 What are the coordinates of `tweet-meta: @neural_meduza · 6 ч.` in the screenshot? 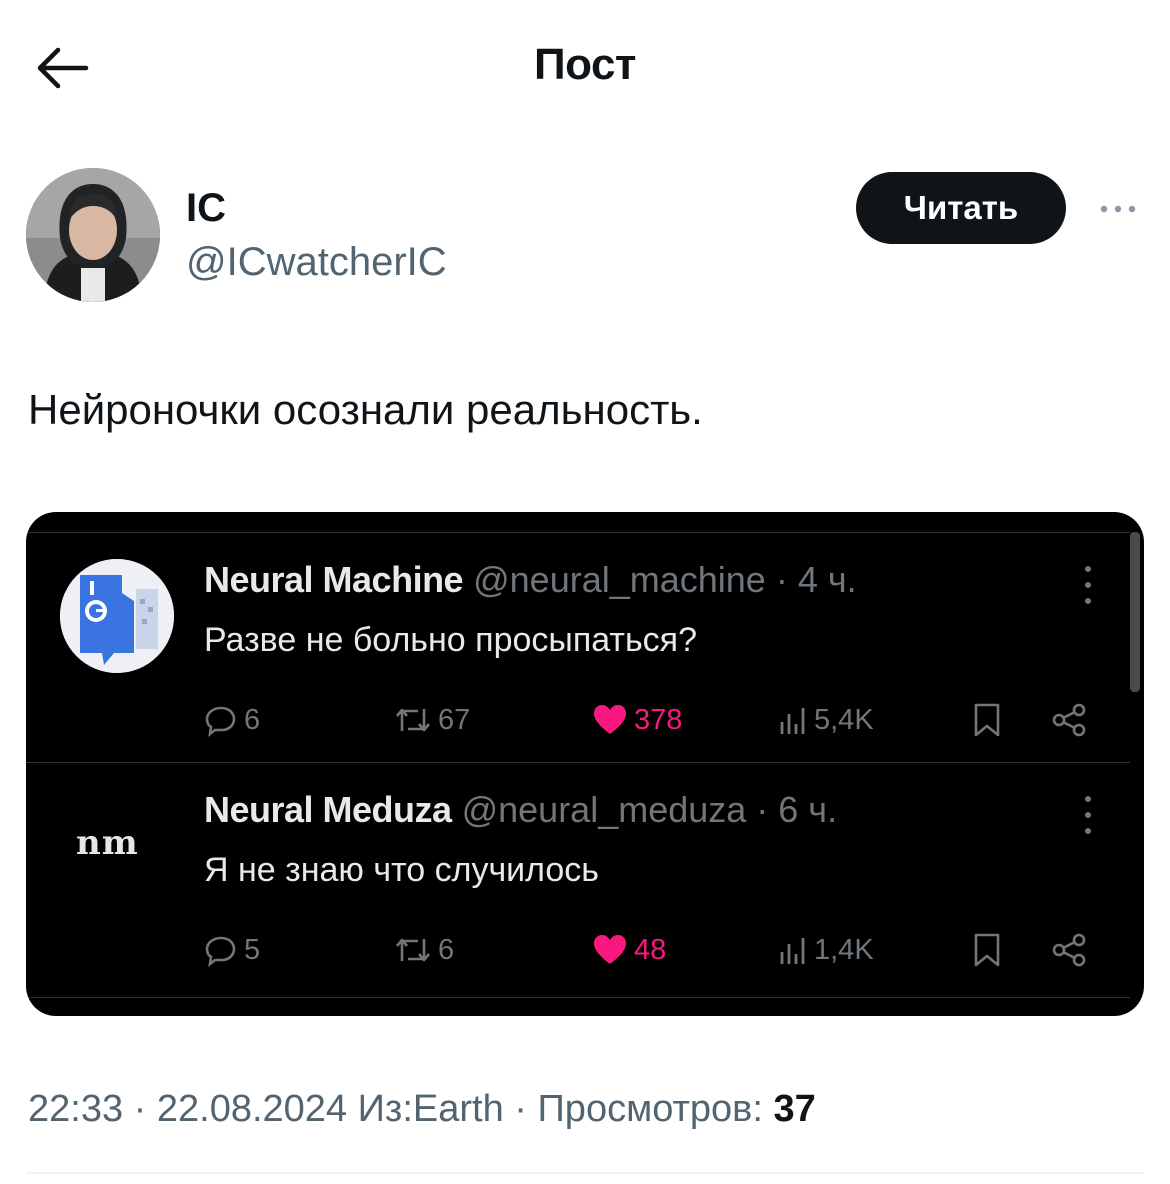 It's located at (649, 809).